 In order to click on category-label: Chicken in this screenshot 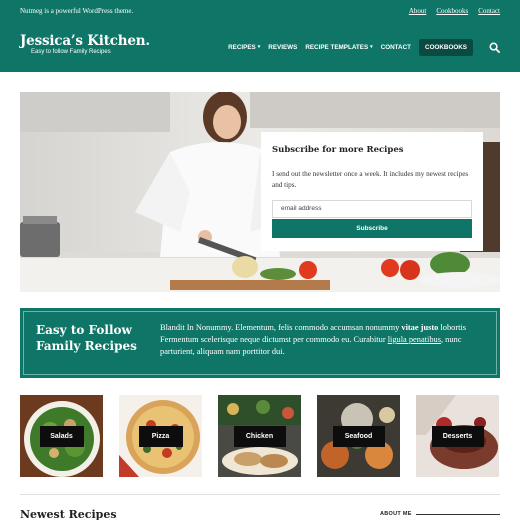, I will do `click(259, 436)`.